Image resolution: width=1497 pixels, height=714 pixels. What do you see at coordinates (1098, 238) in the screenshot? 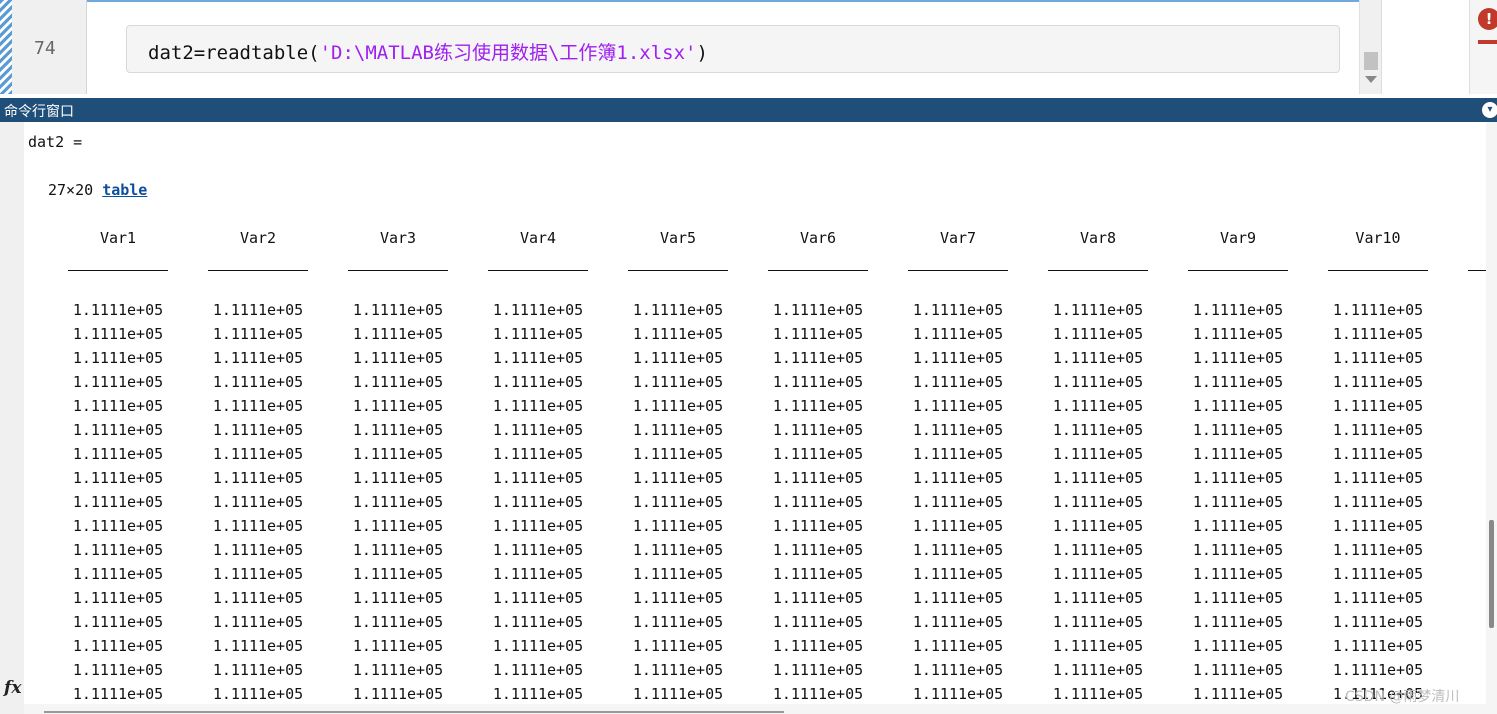
I see `column-header: Var8` at bounding box center [1098, 238].